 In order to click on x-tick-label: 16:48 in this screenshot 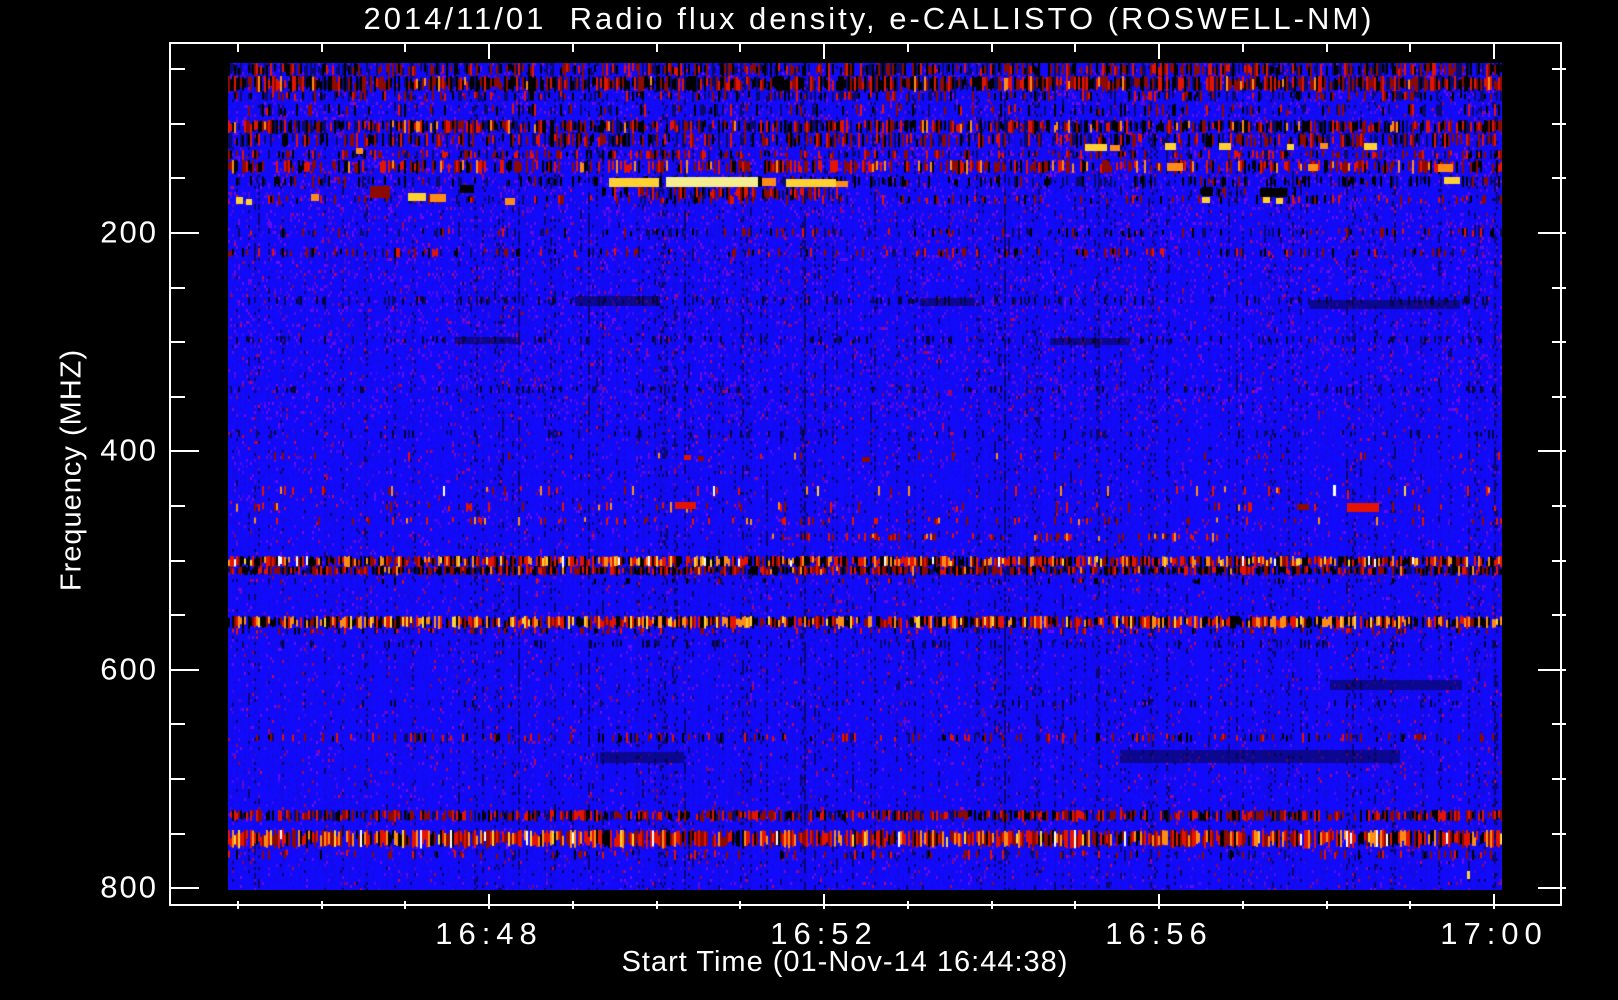, I will do `click(489, 933)`.